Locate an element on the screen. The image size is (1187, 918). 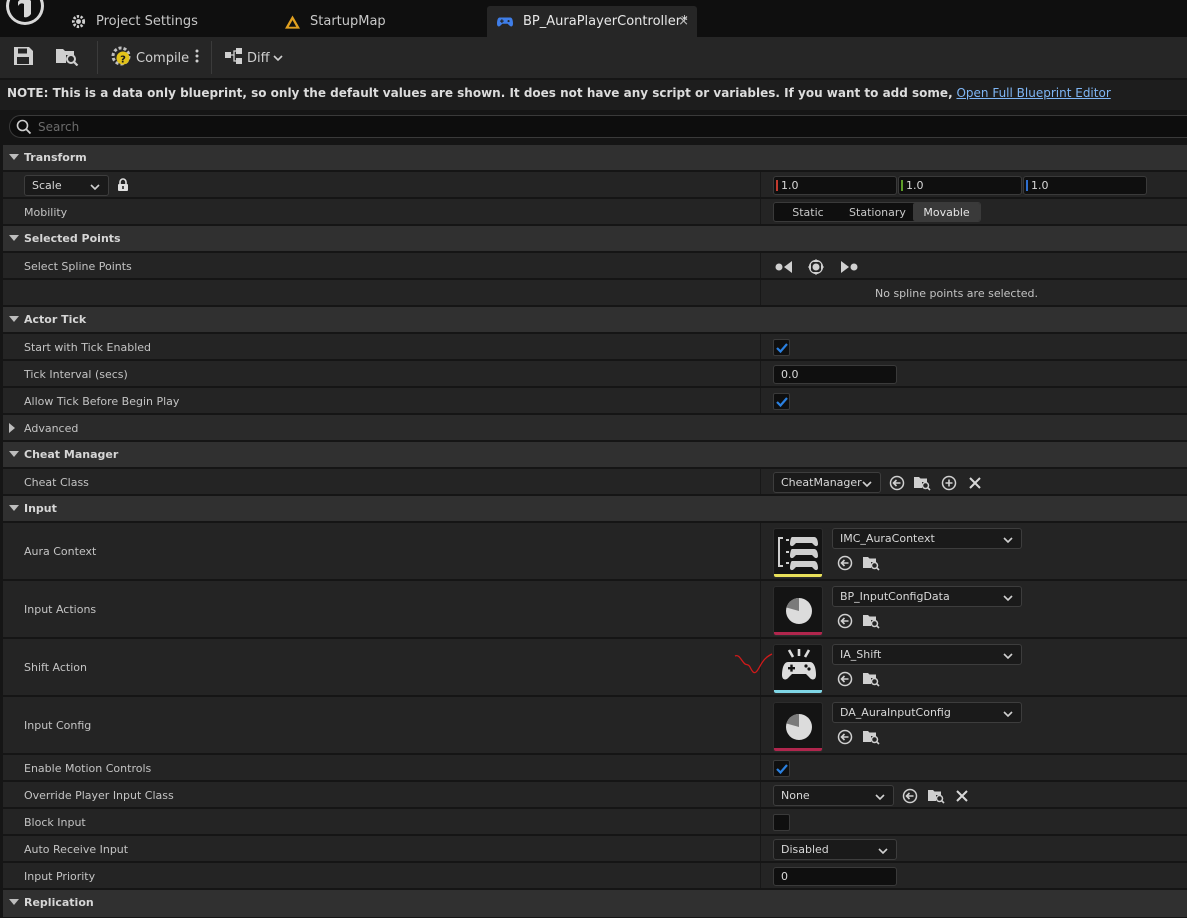
close-tab-icon: × is located at coordinates (683, 21).